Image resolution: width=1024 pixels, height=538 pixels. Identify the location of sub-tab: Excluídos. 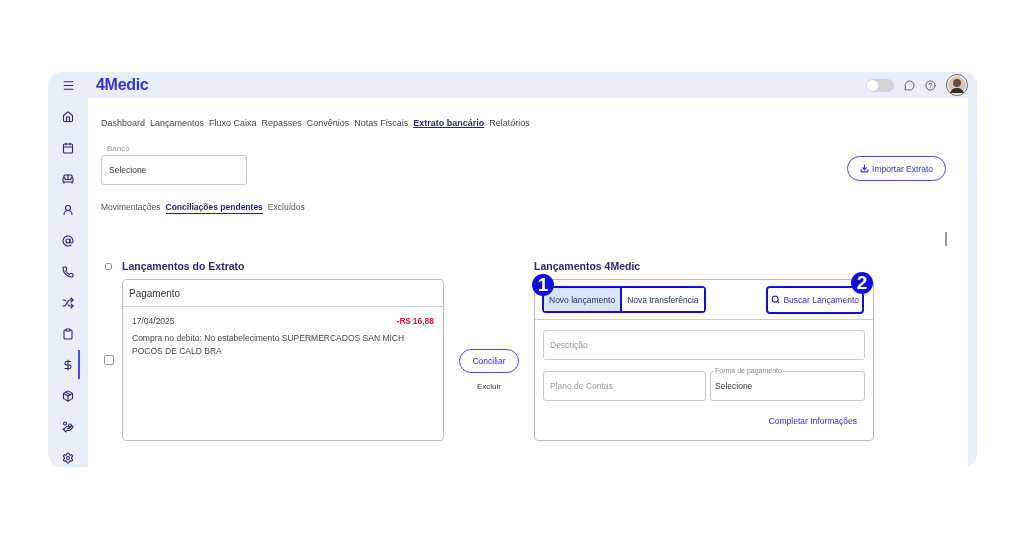
(286, 208).